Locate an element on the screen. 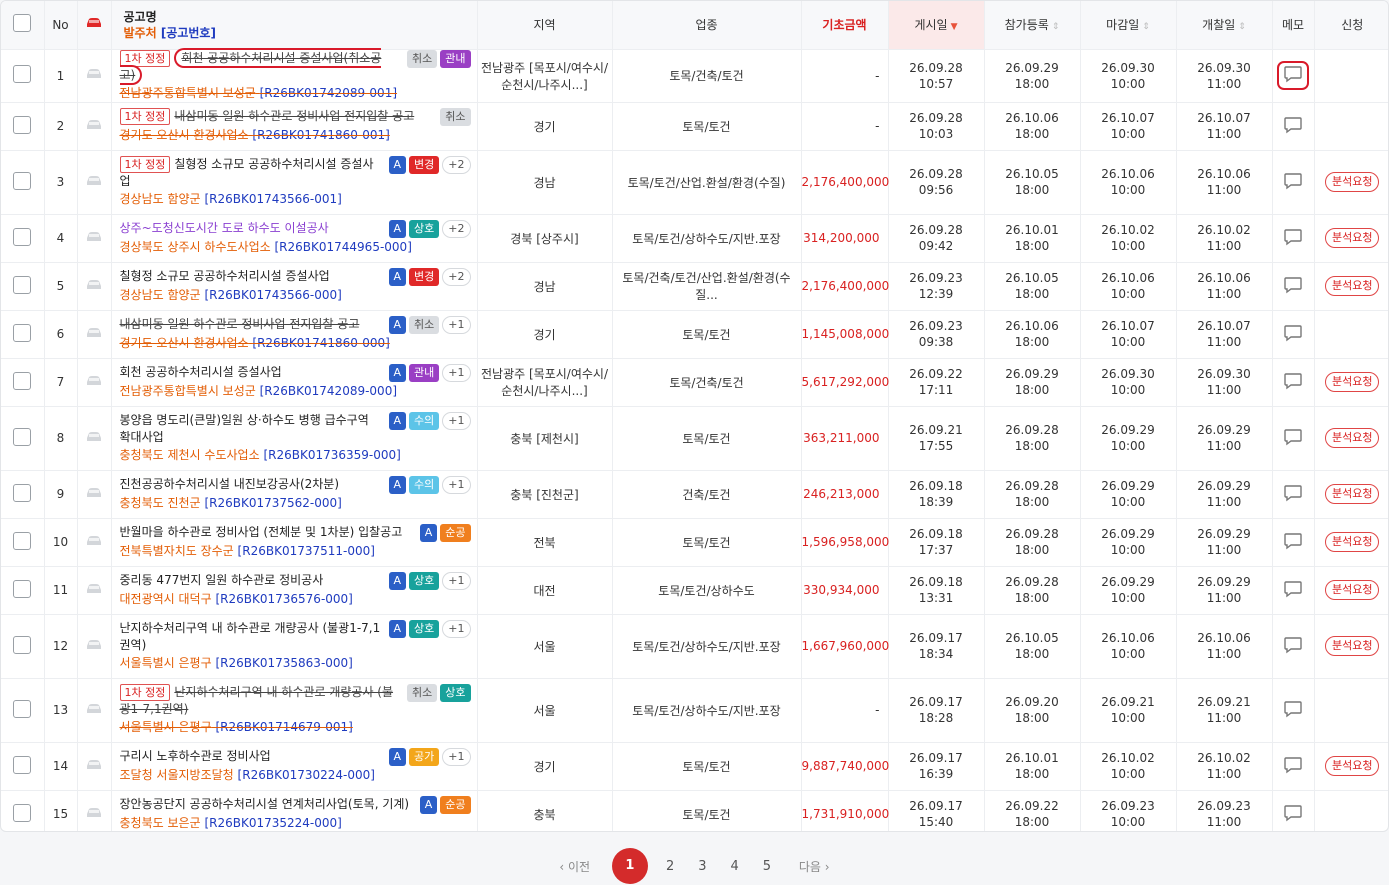  prev-page-link: ‹ 이전 is located at coordinates (574, 866).